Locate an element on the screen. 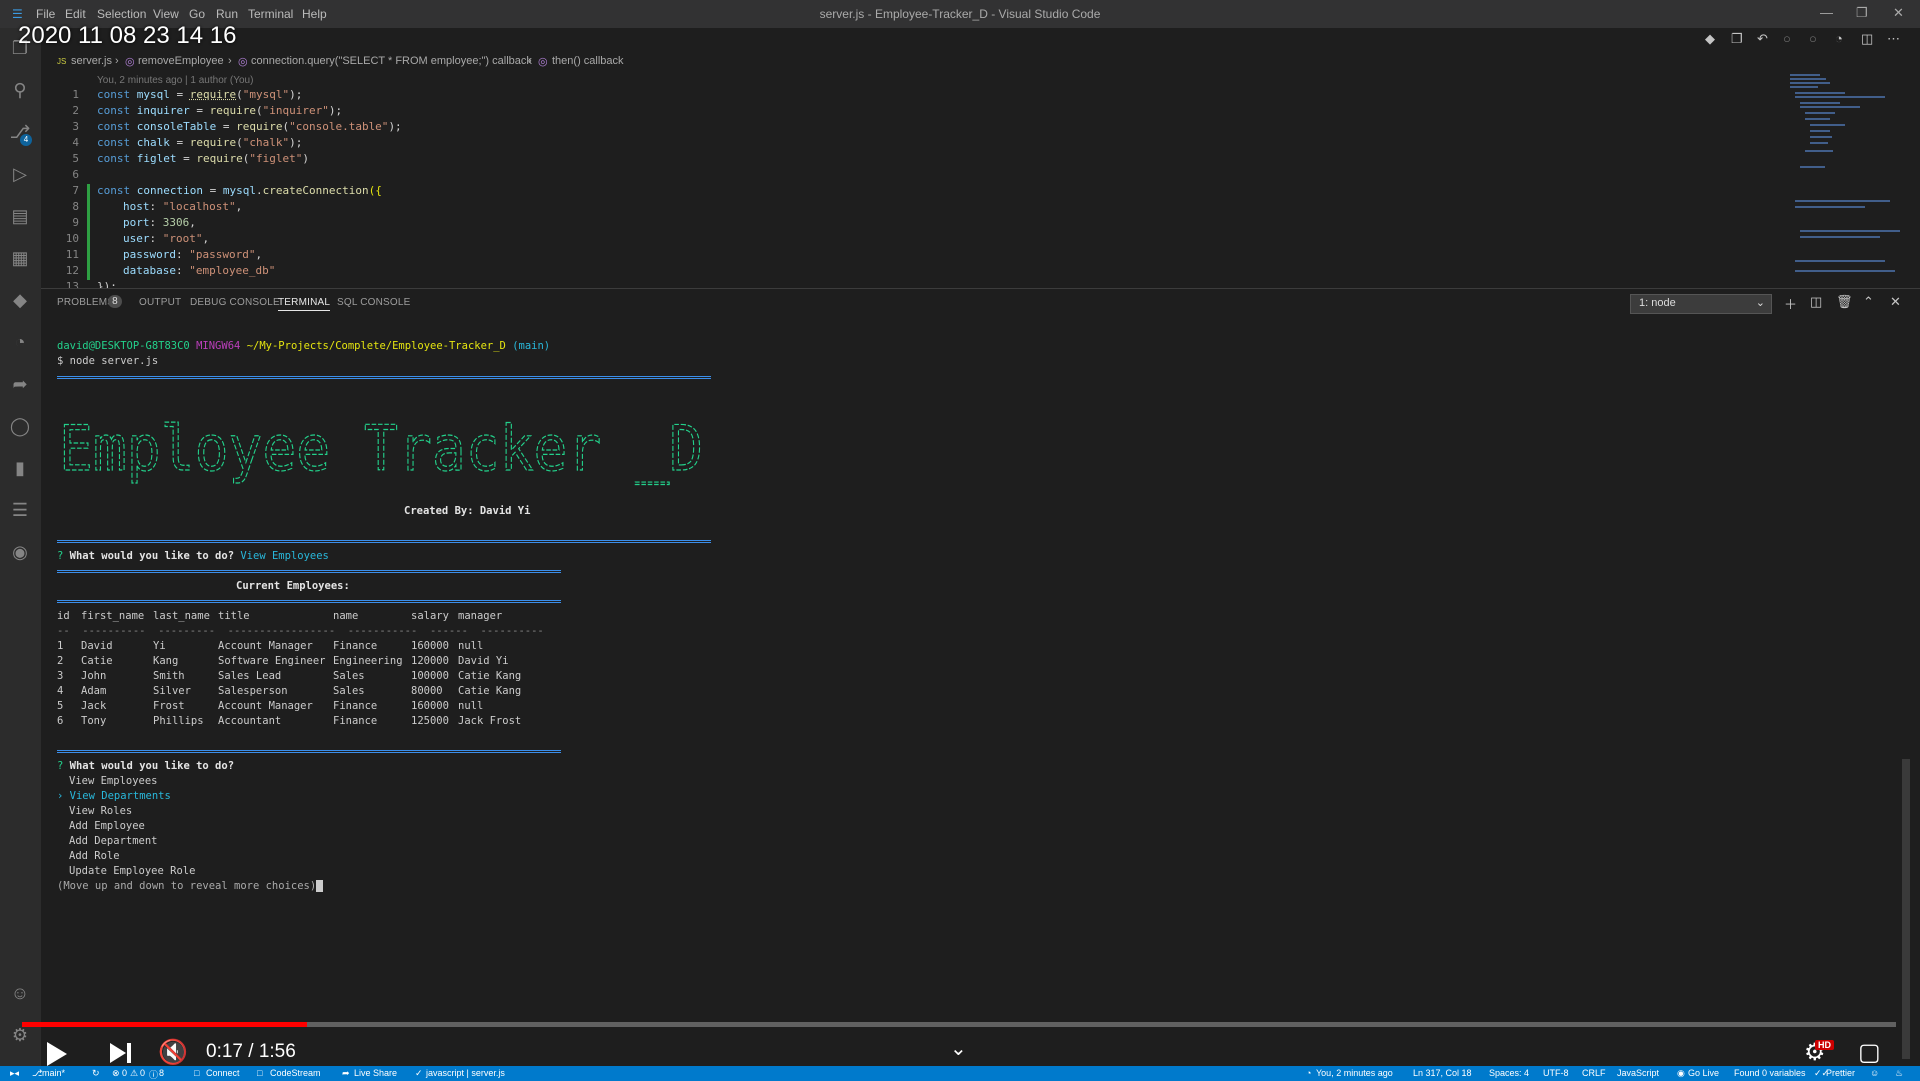  warning-count: 0 is located at coordinates (142, 1073).